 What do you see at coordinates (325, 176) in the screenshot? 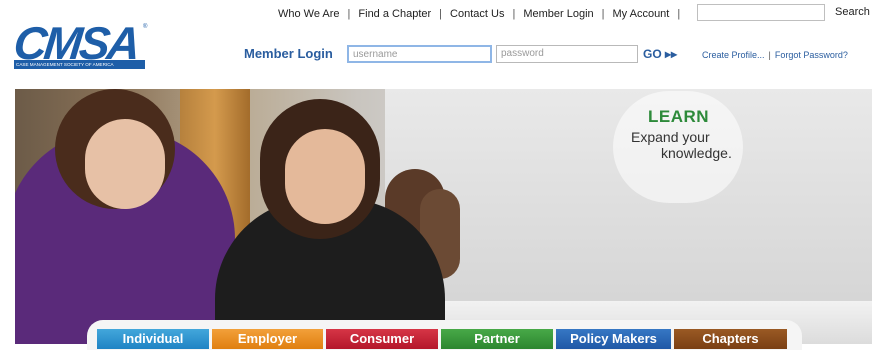
I see `hero-student-center-face` at bounding box center [325, 176].